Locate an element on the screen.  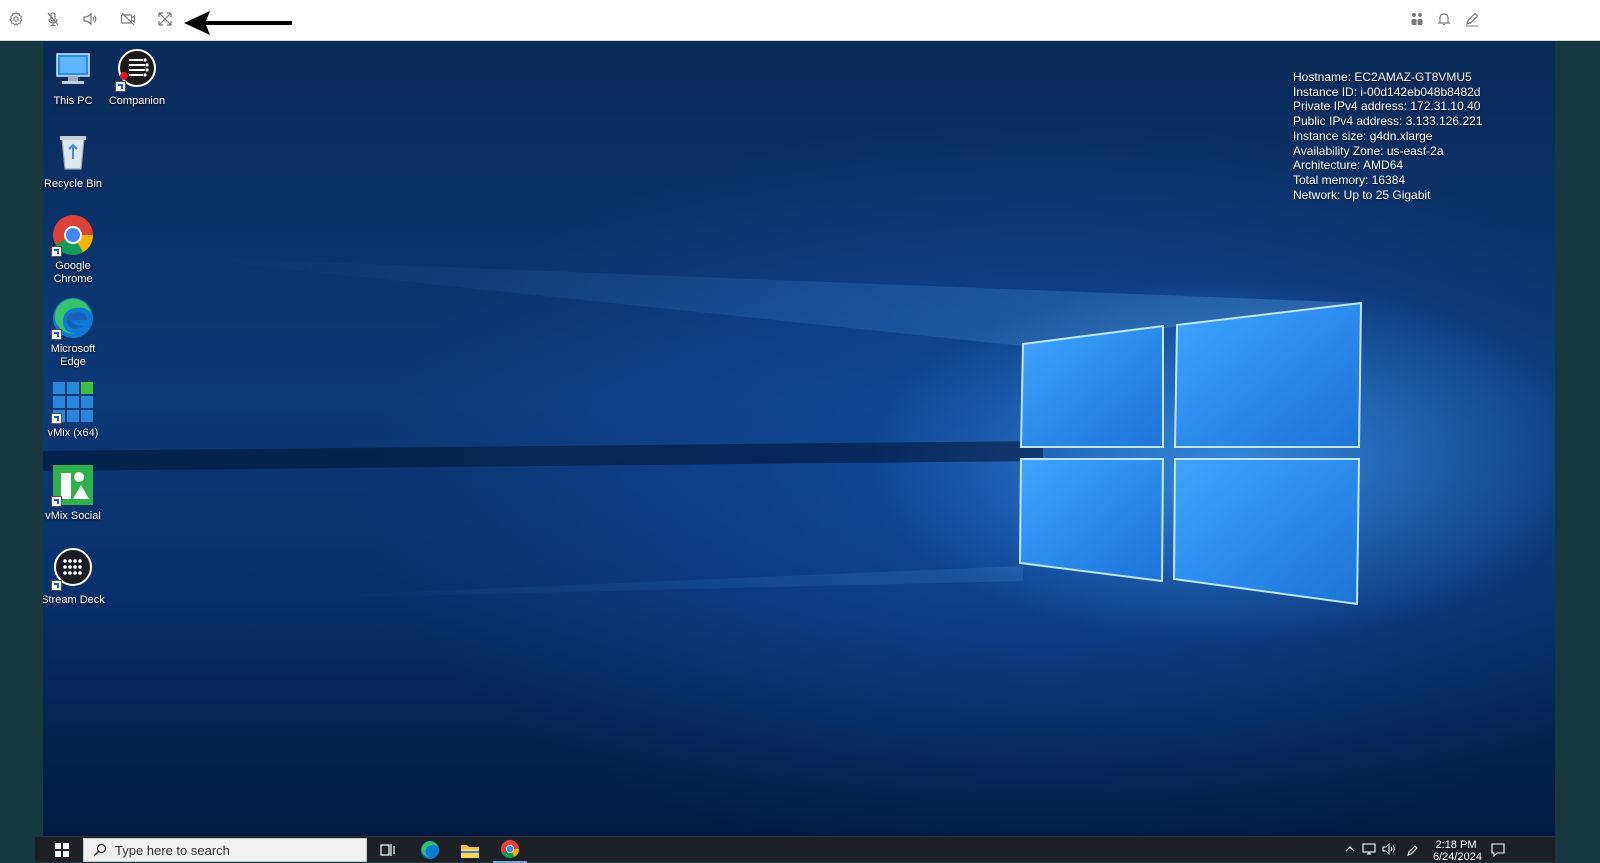
desktop-icon-this-pc: This PC is located at coordinates (75, 78).